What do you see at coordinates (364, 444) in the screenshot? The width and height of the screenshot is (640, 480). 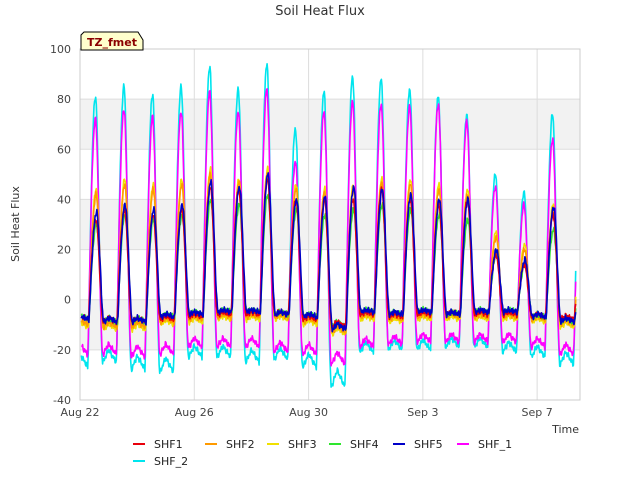 I see `legend-label-shf4: SHF4` at bounding box center [364, 444].